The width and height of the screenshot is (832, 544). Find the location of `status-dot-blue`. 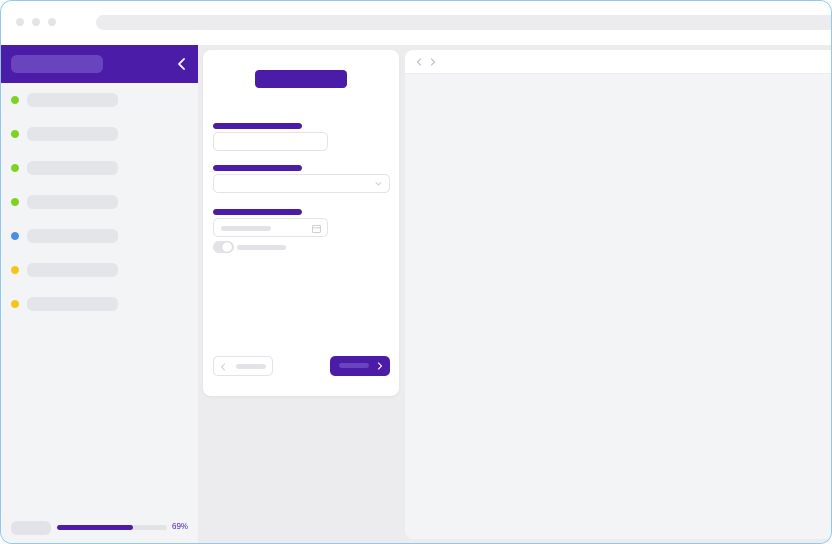

status-dot-blue is located at coordinates (15, 236).